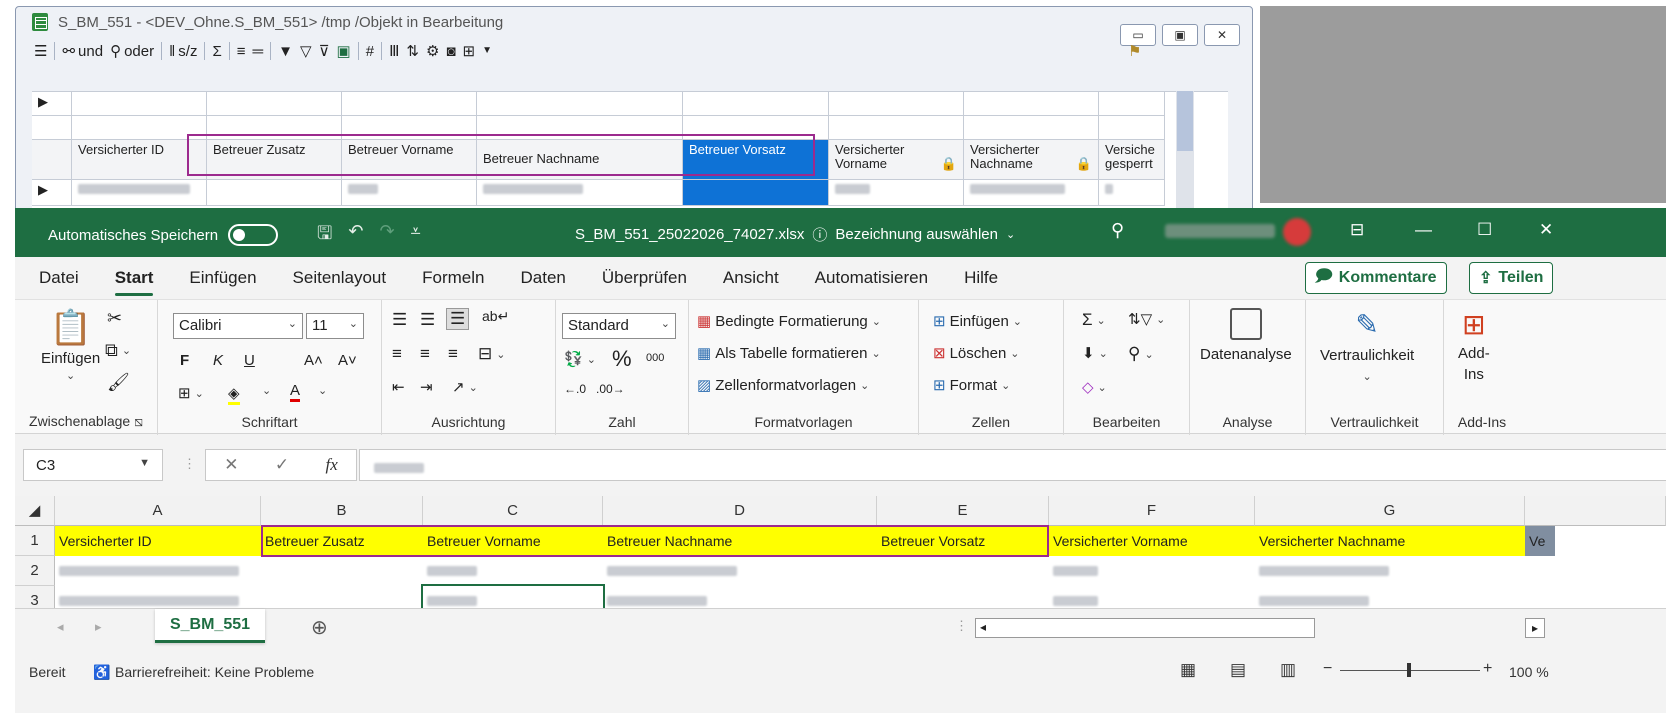 The width and height of the screenshot is (1666, 713). What do you see at coordinates (35, 571) in the screenshot?
I see `row-header-2: 2` at bounding box center [35, 571].